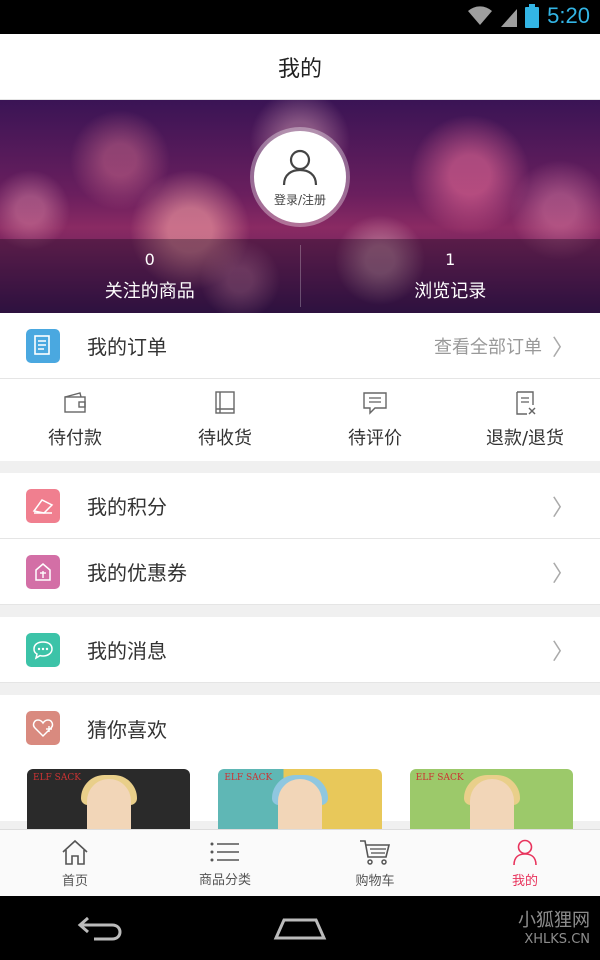 This screenshot has width=600, height=960. Describe the element at coordinates (488, 346) in the screenshot. I see `view-all-orders-link: 查看全部订单` at that location.